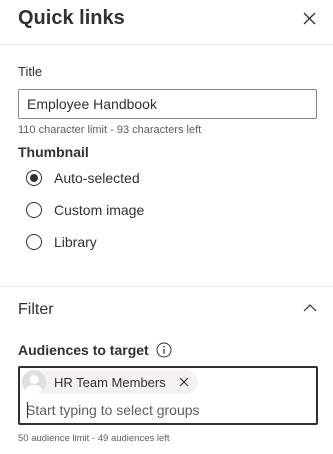 The image size is (333, 454). What do you see at coordinates (83, 350) in the screenshot?
I see `audiences-label: Audiences to target` at bounding box center [83, 350].